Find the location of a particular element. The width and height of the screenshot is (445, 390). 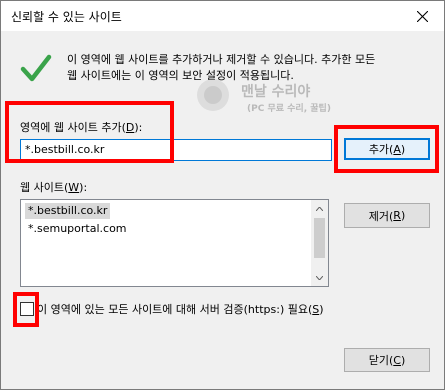

add-button: 추가(A) is located at coordinates (387, 149).